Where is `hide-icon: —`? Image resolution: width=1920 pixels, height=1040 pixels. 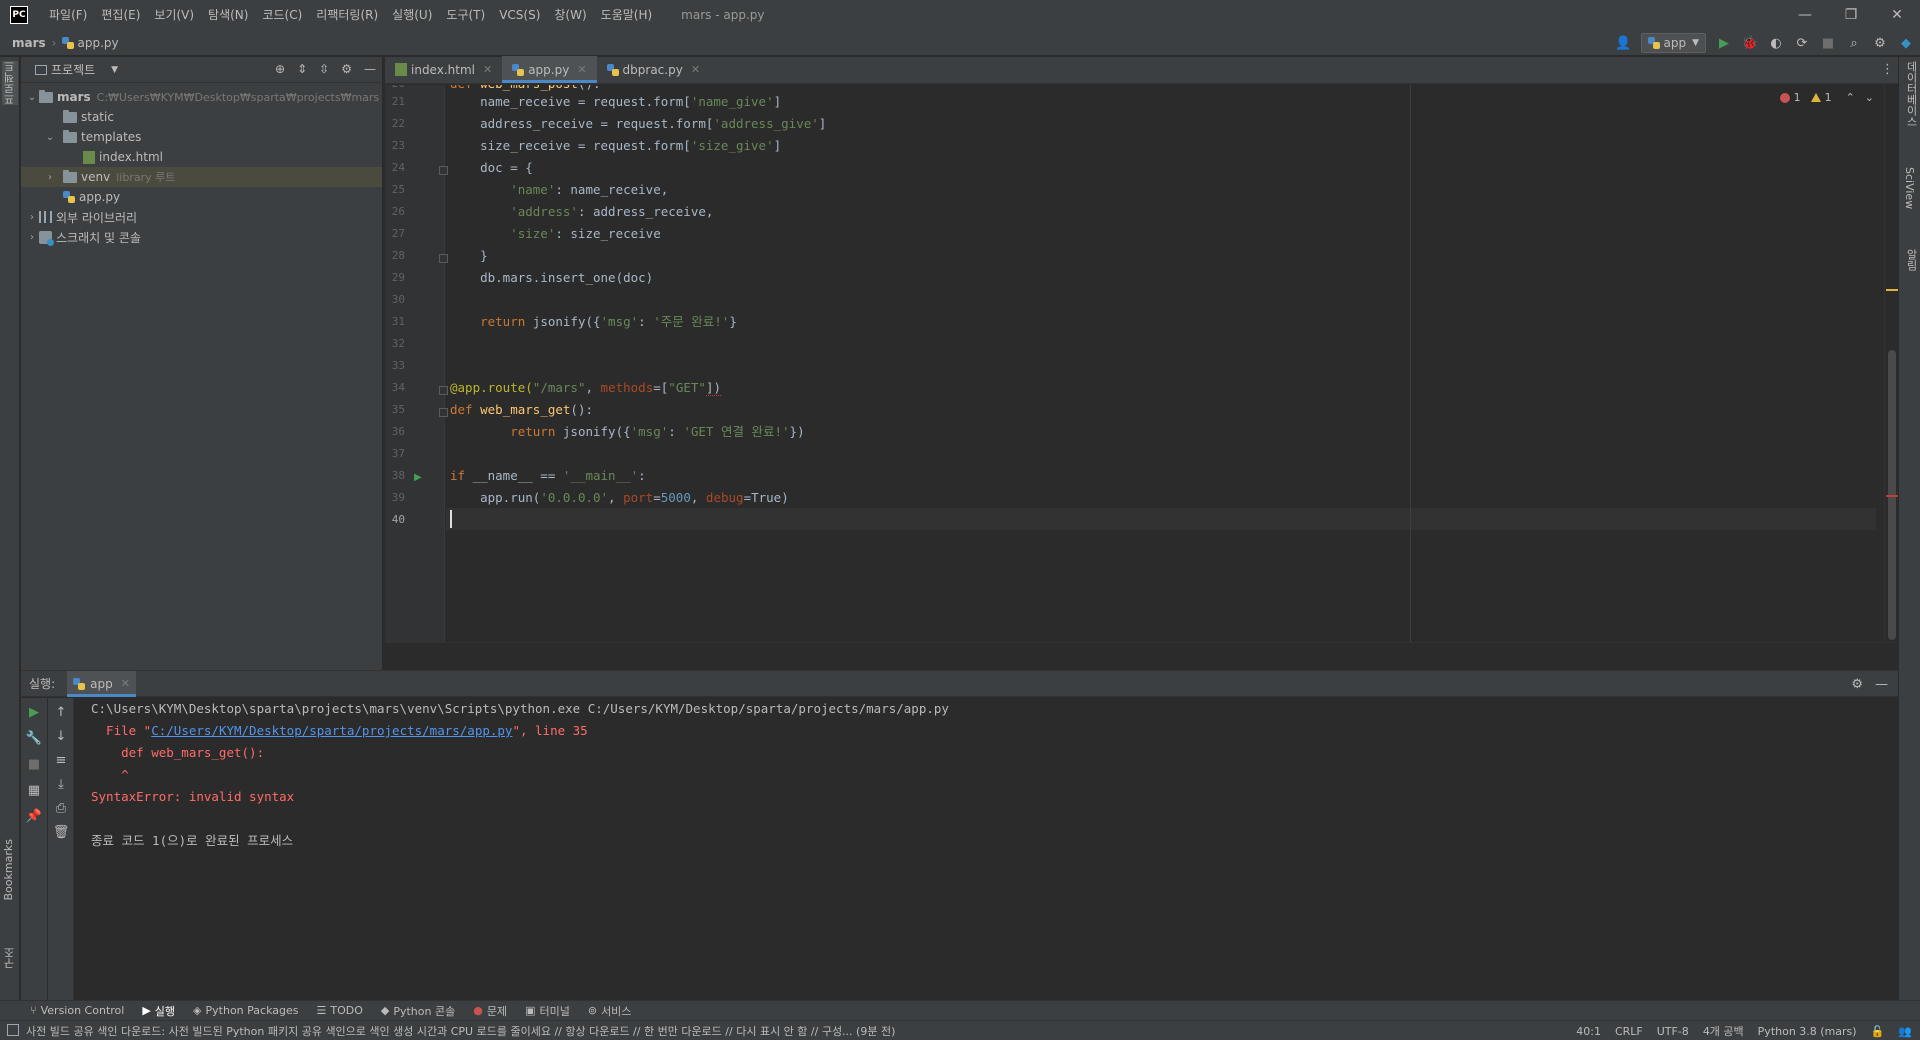
hide-icon: — is located at coordinates (1881, 684).